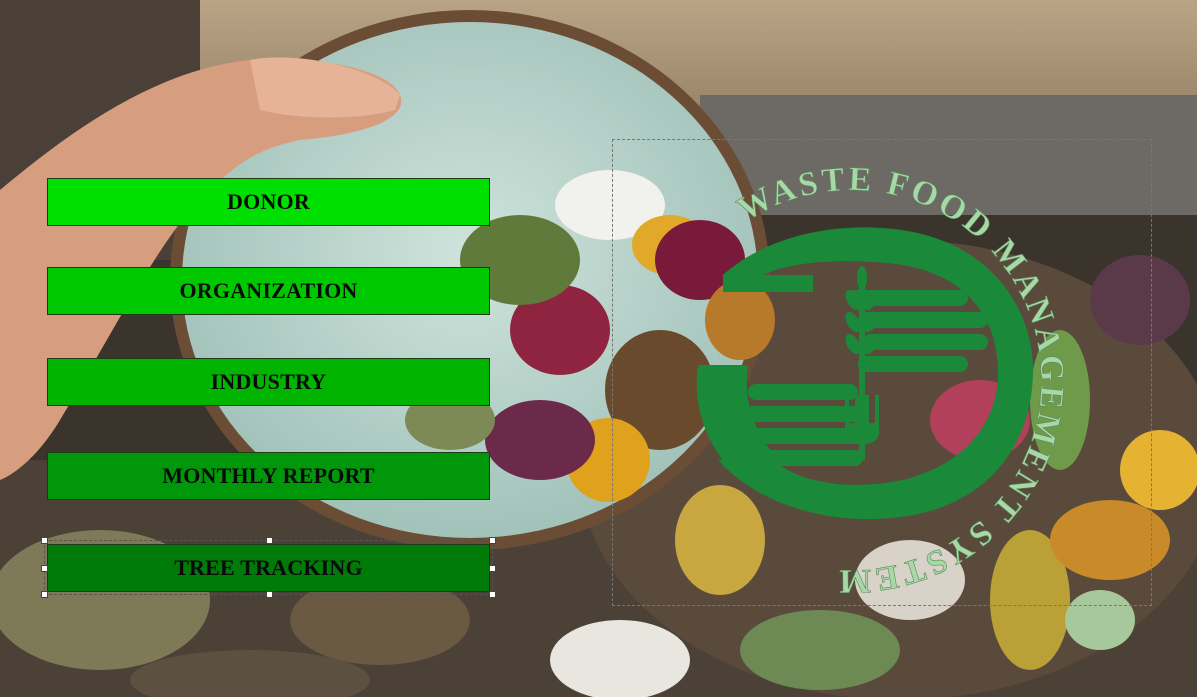  Describe the element at coordinates (268, 568) in the screenshot. I see `tree-tracking-button: TREE TRACKING` at that location.